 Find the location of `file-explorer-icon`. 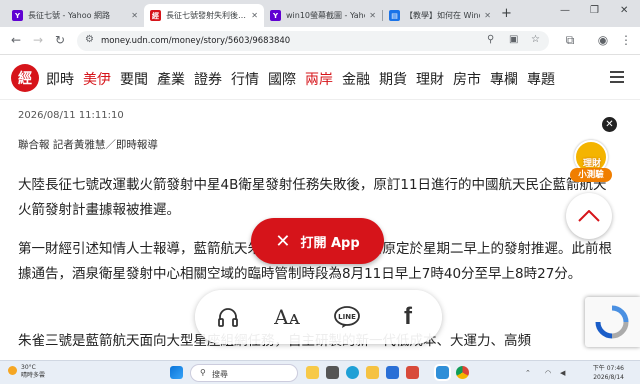

file-explorer-icon is located at coordinates (372, 372).